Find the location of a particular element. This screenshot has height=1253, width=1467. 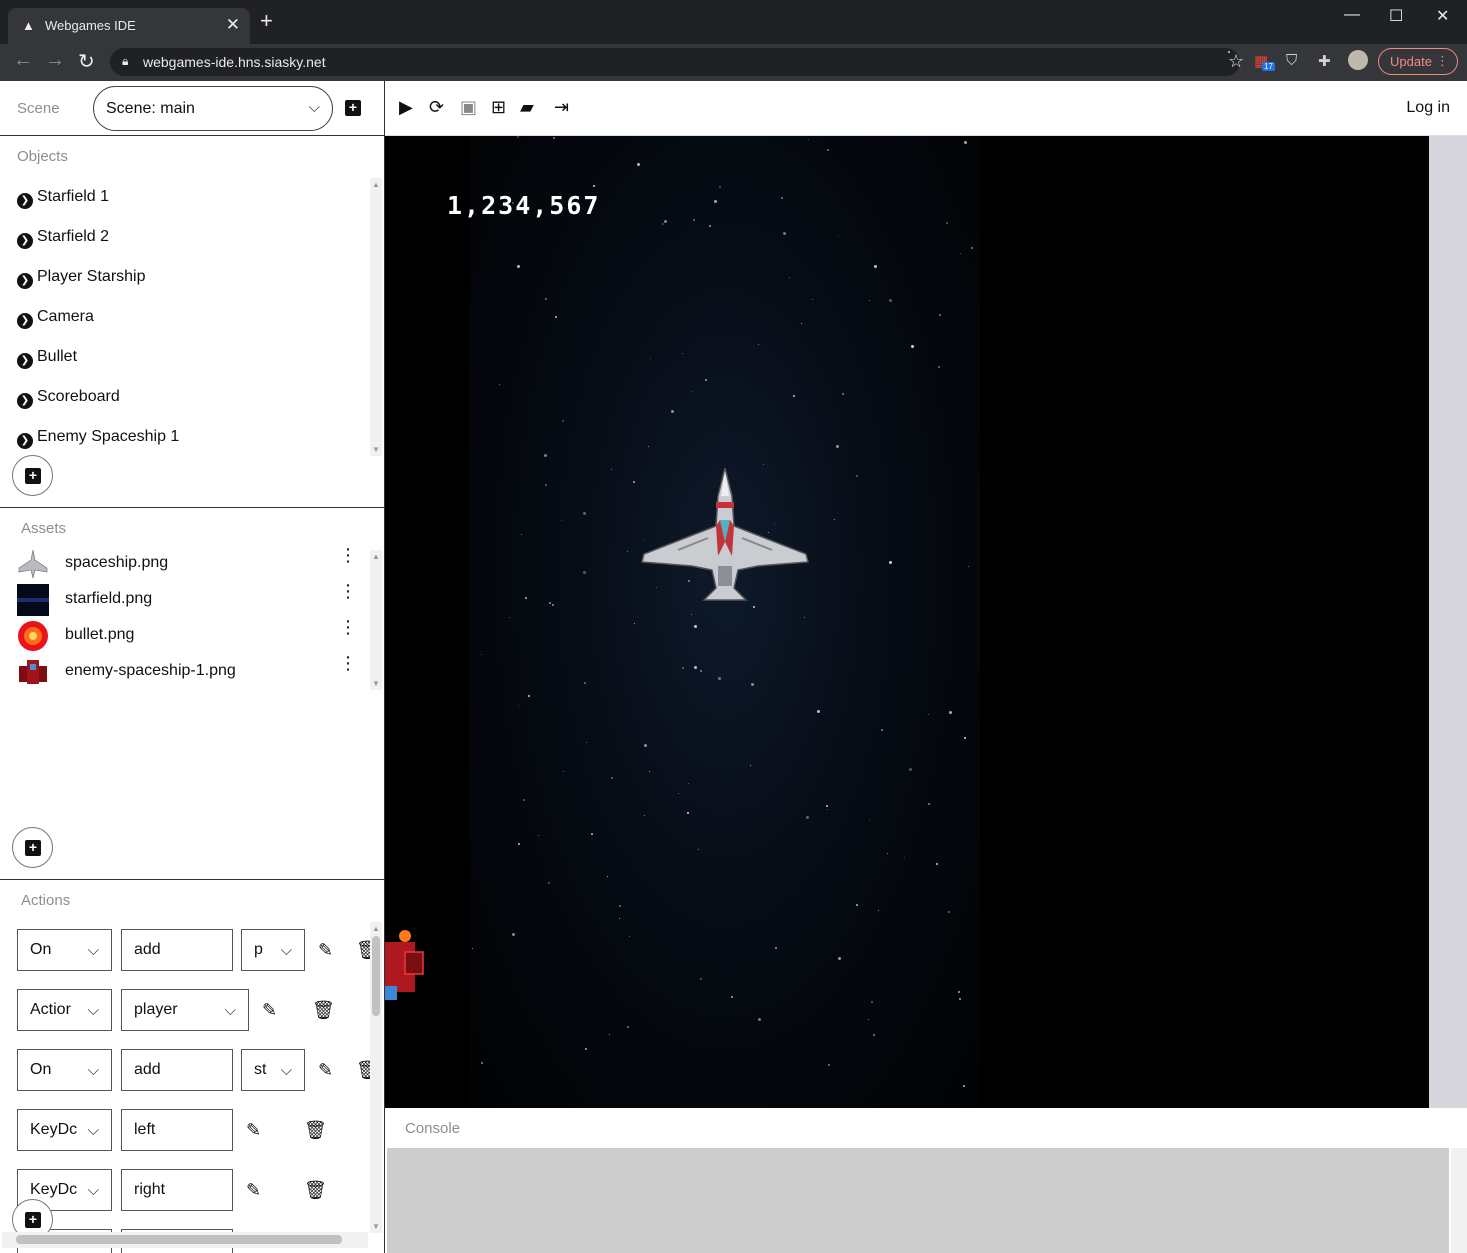

add-object-button: + is located at coordinates (32, 475).